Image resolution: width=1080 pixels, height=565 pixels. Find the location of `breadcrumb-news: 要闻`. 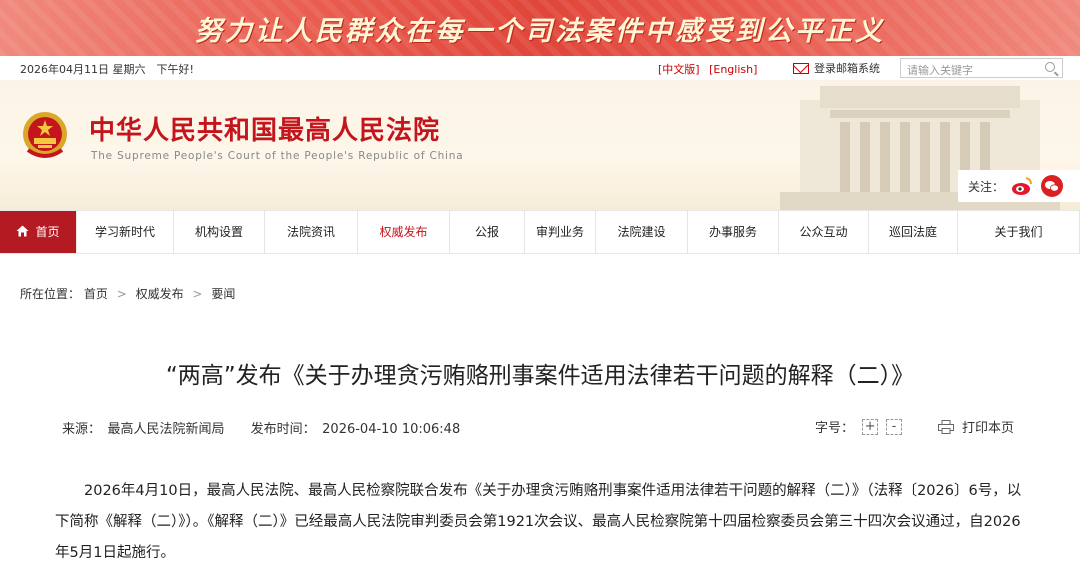

breadcrumb-news: 要闻 is located at coordinates (223, 294).